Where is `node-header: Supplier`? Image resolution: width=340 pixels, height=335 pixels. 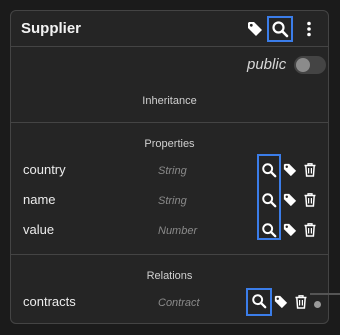 node-header: Supplier is located at coordinates (169, 29).